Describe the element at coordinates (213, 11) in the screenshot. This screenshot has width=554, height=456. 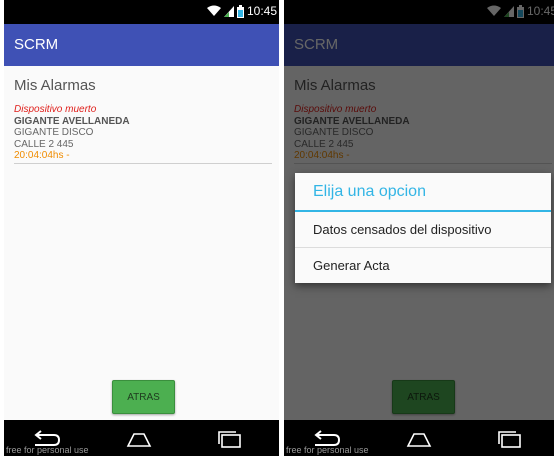
I see `wifi-icon` at that location.